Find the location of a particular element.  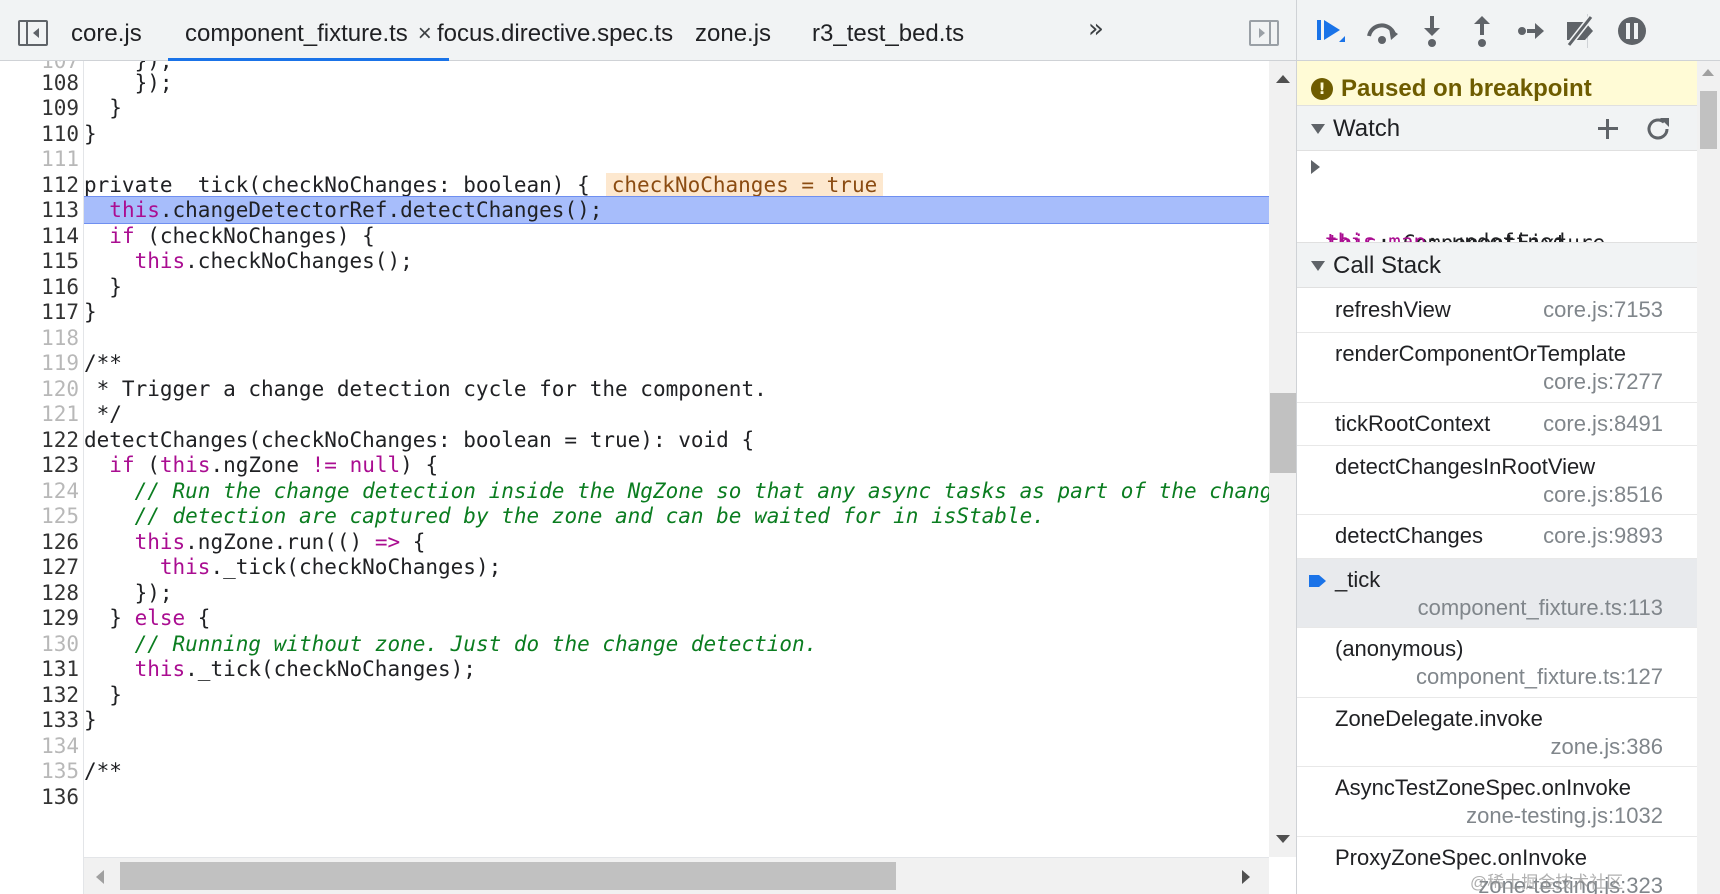

frame-location-link: core.js:8516 is located at coordinates (1603, 495).